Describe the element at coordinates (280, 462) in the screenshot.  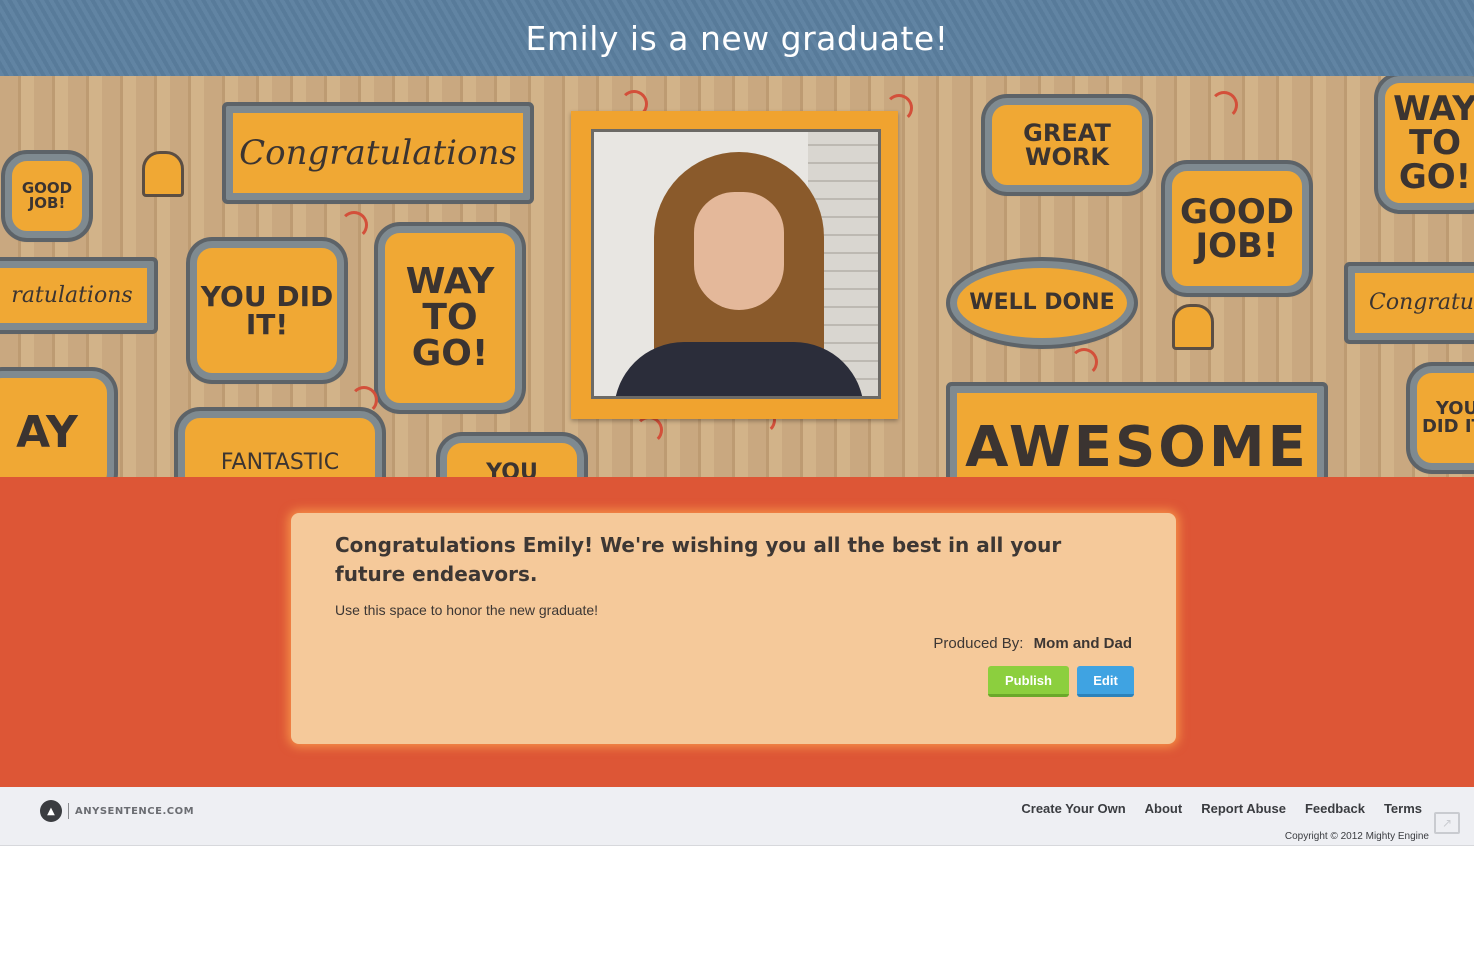
I see `banner-frame-text: FANTASTIC` at that location.